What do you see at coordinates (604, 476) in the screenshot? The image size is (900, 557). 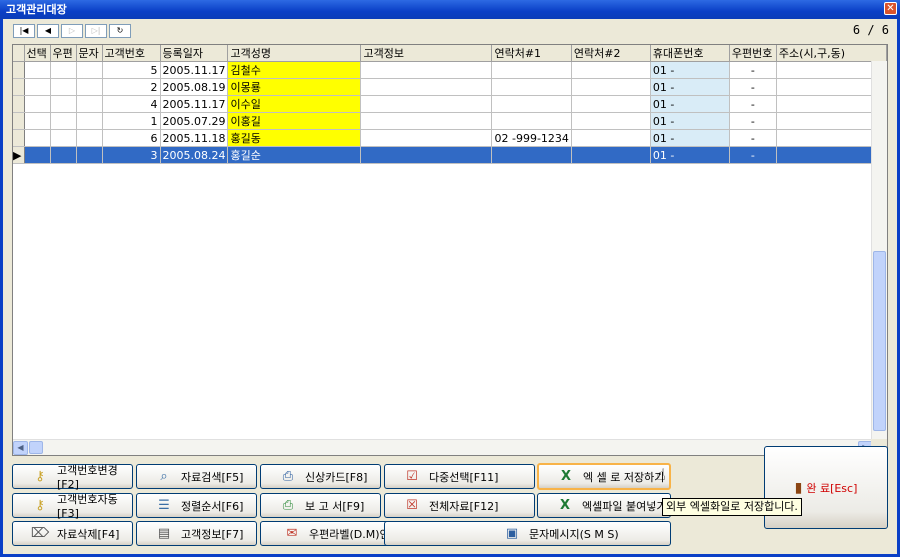 I see `save-to-excel-button: X엑 셀 로 저장하기` at bounding box center [604, 476].